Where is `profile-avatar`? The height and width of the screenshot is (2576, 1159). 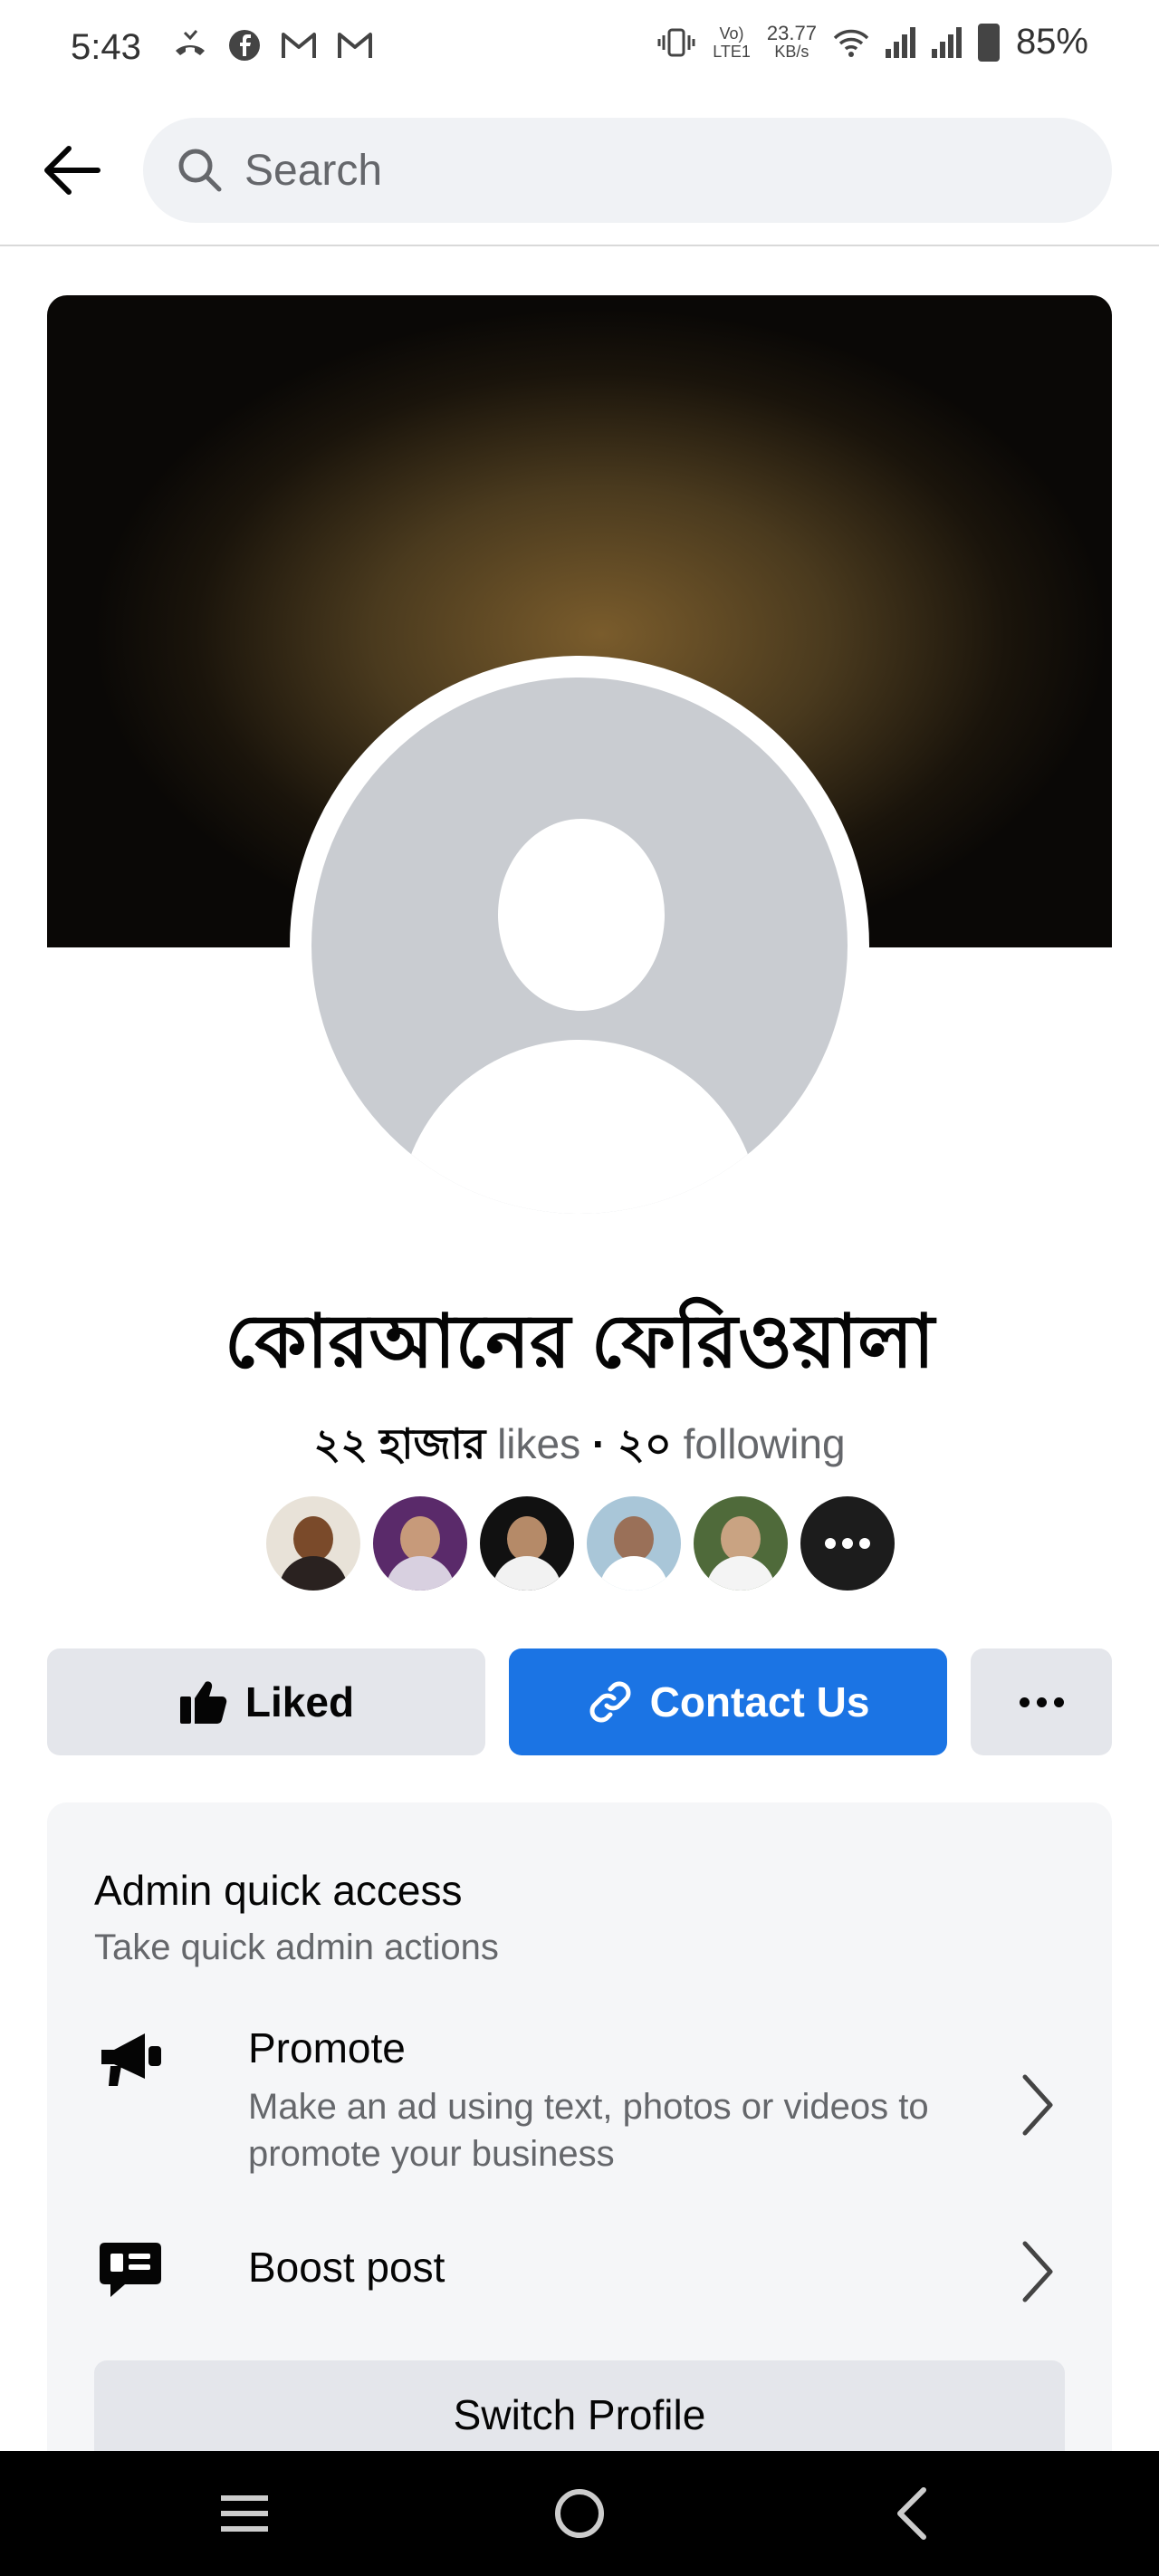 profile-avatar is located at coordinates (579, 946).